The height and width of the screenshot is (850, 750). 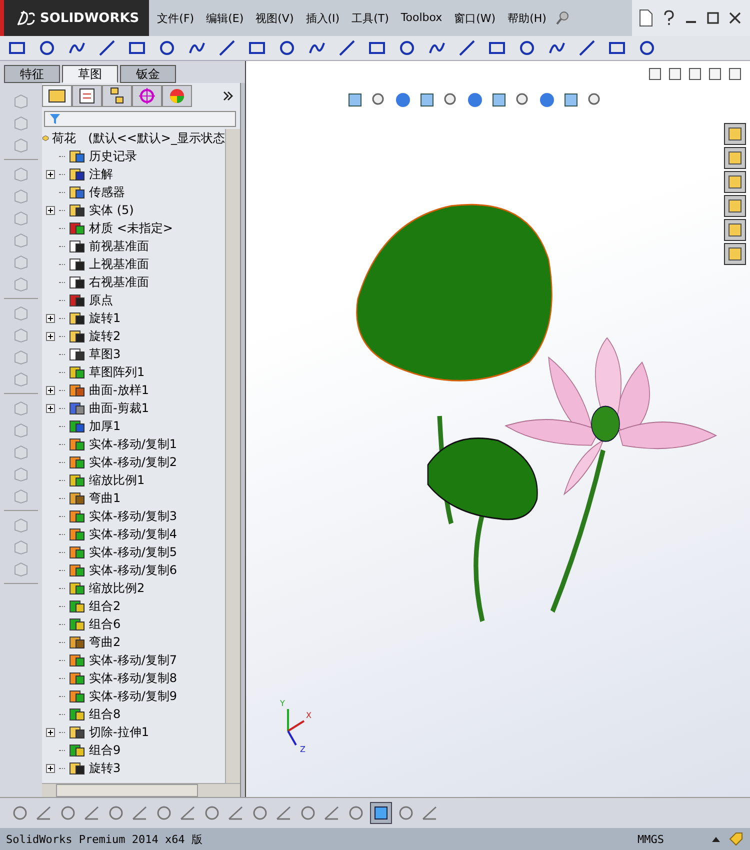 What do you see at coordinates (119, 390) in the screenshot?
I see `feature-tree-item: 曲面-放样1` at bounding box center [119, 390].